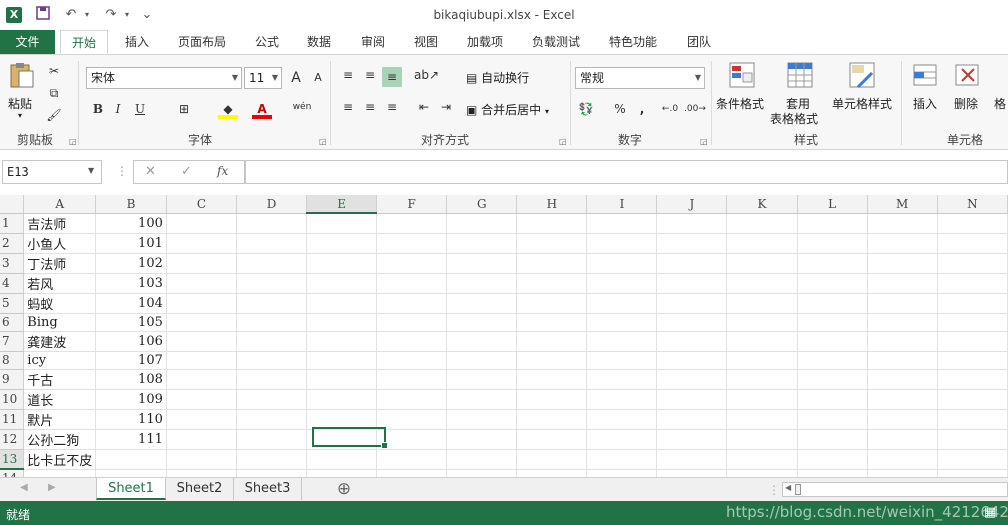 The width and height of the screenshot is (1008, 525). Describe the element at coordinates (131, 263) in the screenshot. I see `cell-b: 102` at that location.